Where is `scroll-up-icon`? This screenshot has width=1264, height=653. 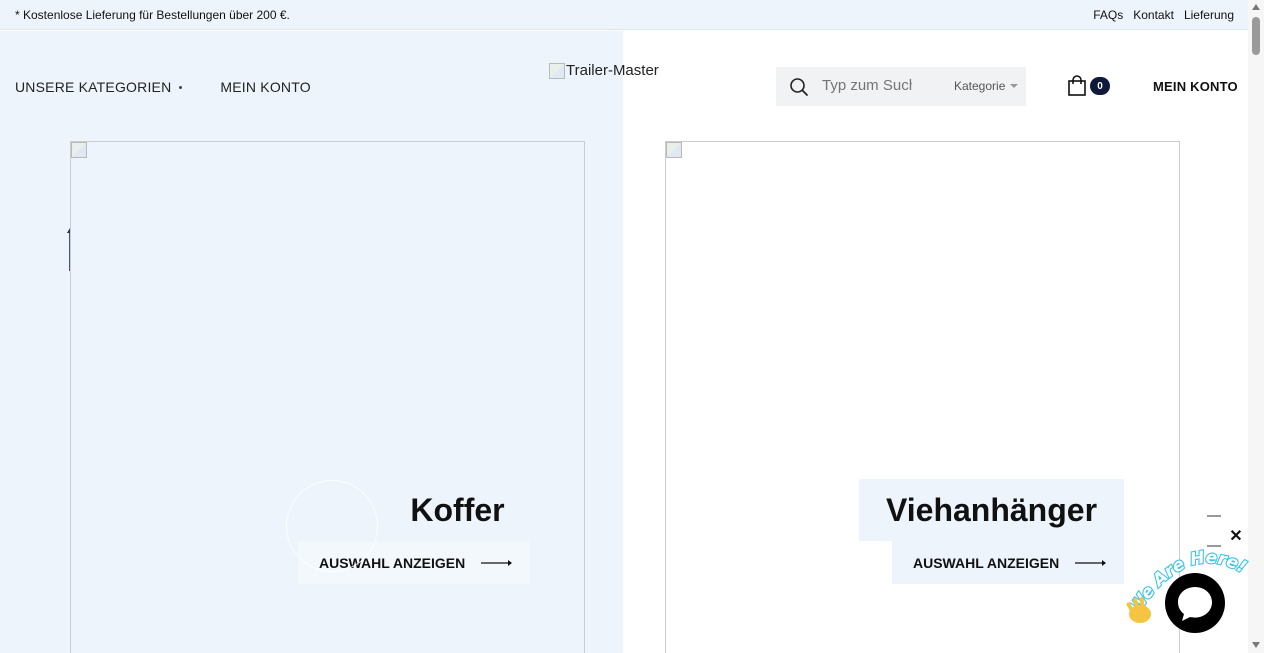 scroll-up-icon is located at coordinates (1256, 7).